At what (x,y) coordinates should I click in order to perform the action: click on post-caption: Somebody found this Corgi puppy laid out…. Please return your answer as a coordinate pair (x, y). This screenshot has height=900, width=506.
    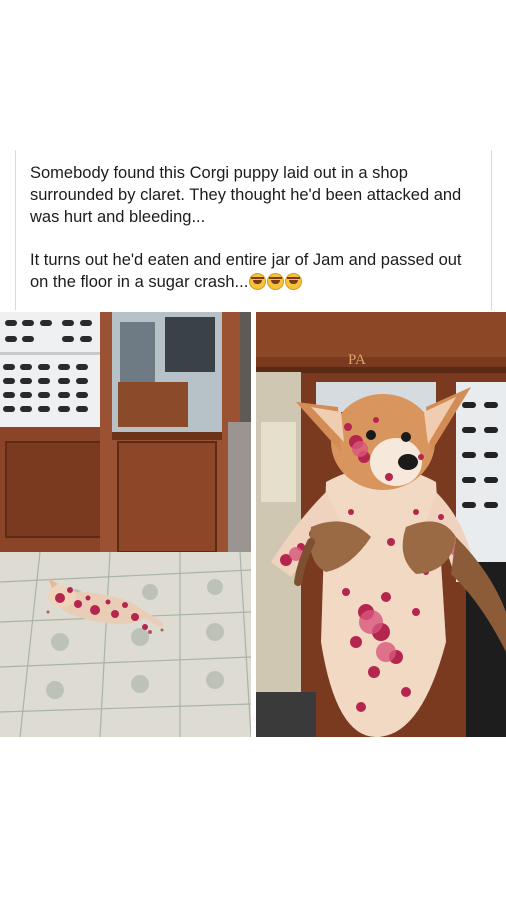
    Looking at the image, I should click on (255, 227).